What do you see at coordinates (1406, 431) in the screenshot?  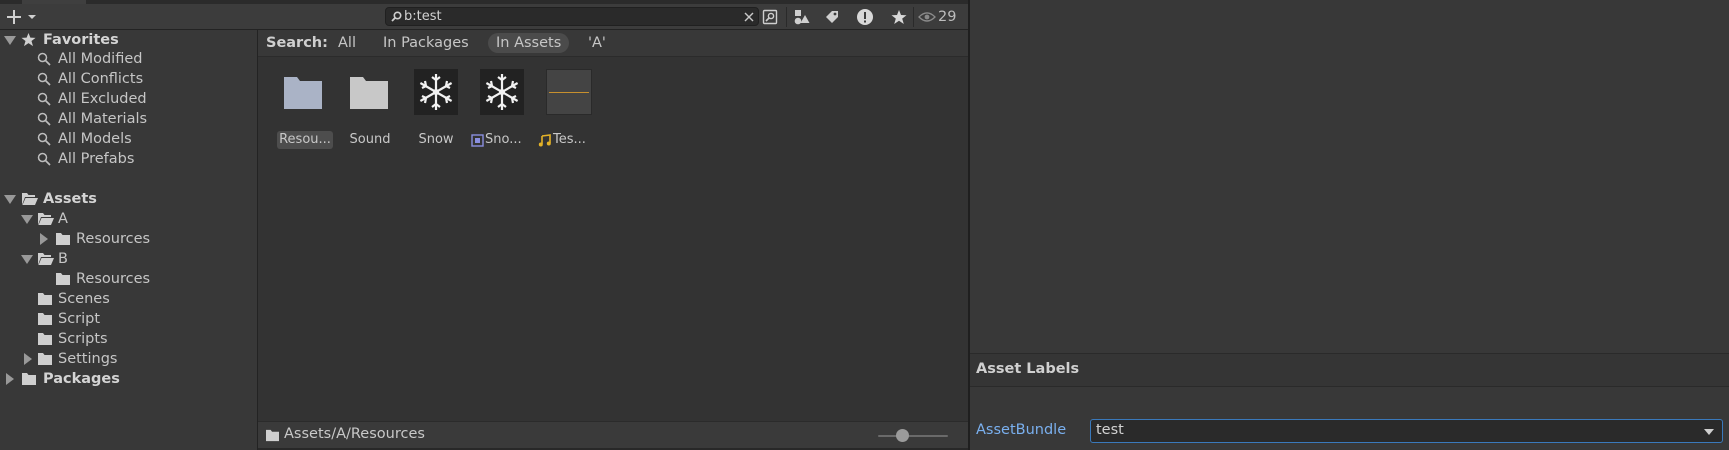 I see `assetbundle-dropdown: test` at bounding box center [1406, 431].